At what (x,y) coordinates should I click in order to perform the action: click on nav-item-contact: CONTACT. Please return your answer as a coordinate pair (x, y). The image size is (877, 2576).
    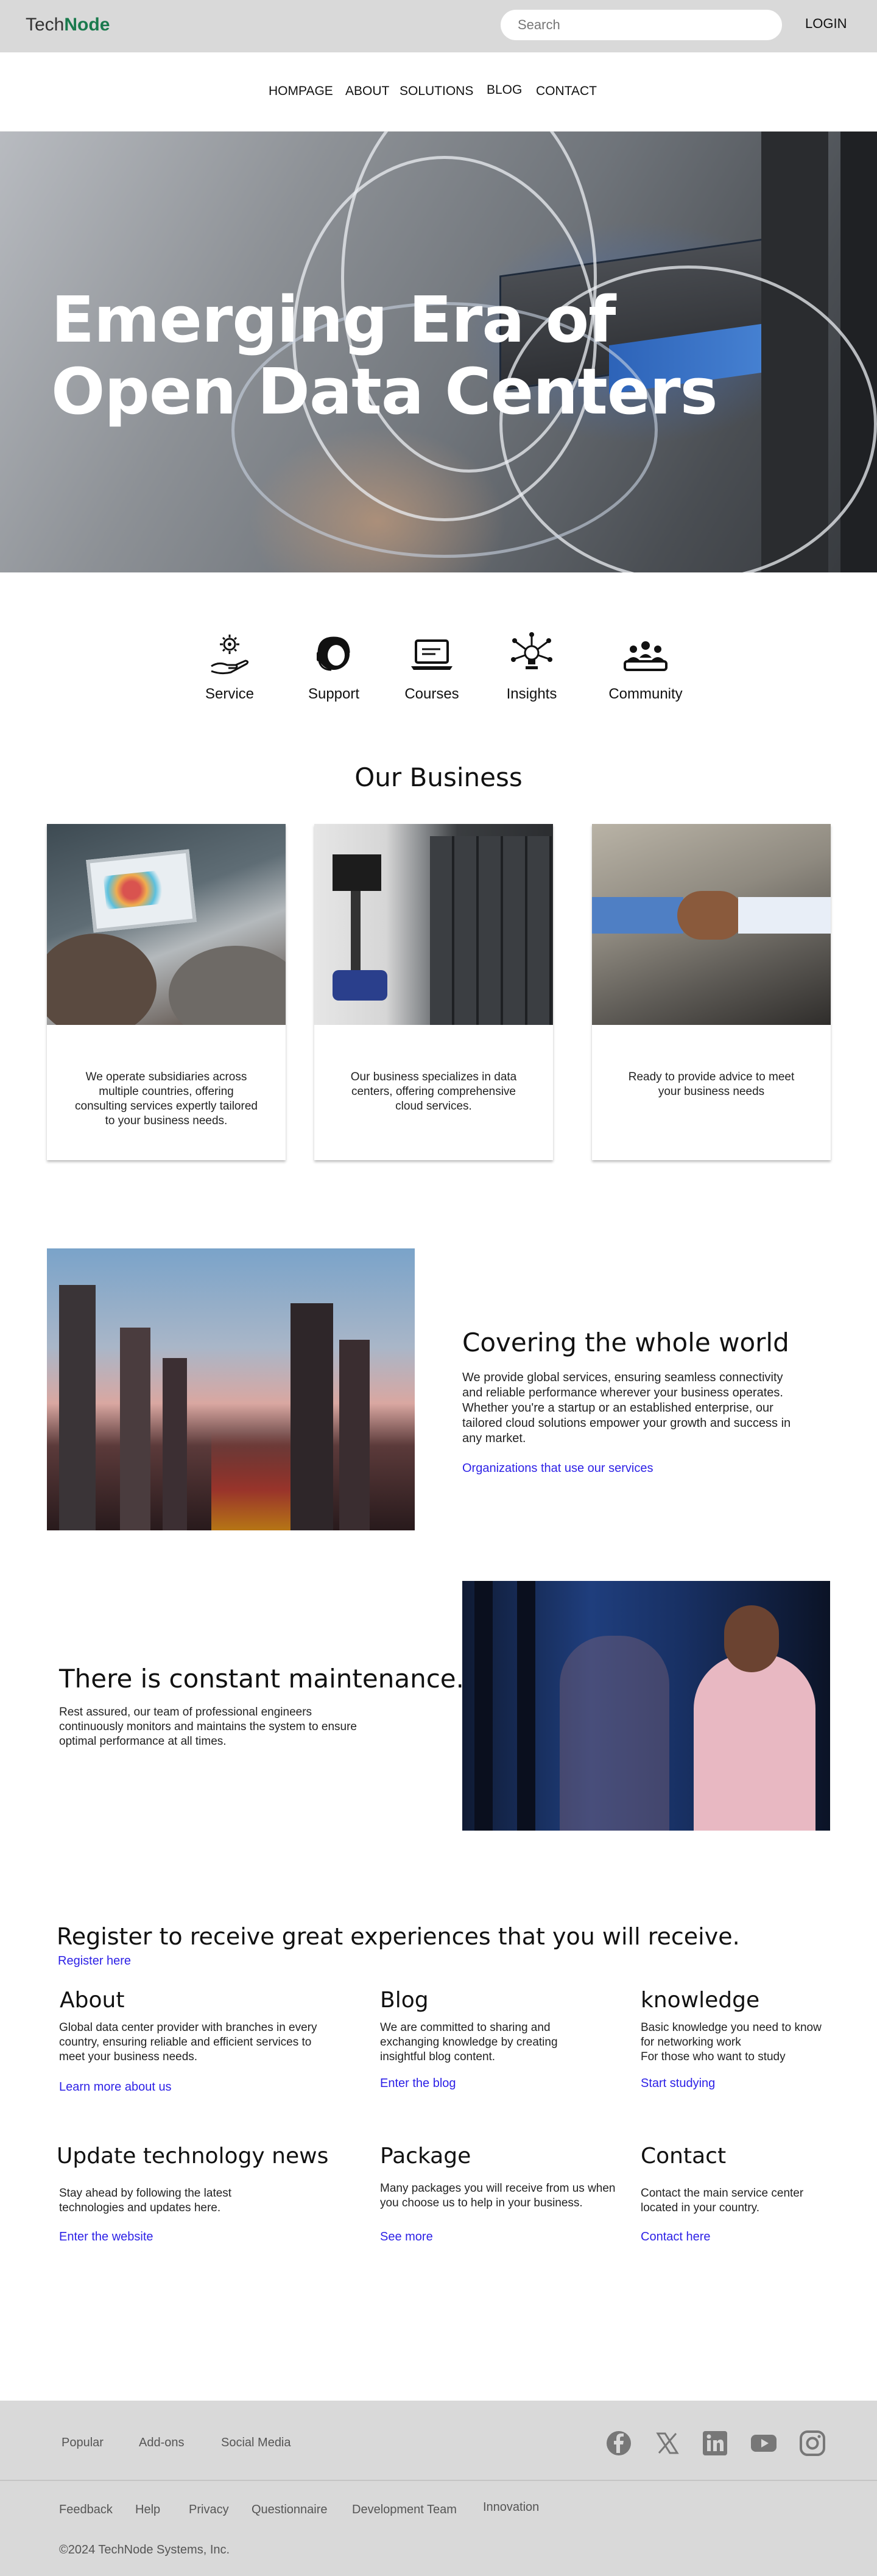
    Looking at the image, I should click on (566, 91).